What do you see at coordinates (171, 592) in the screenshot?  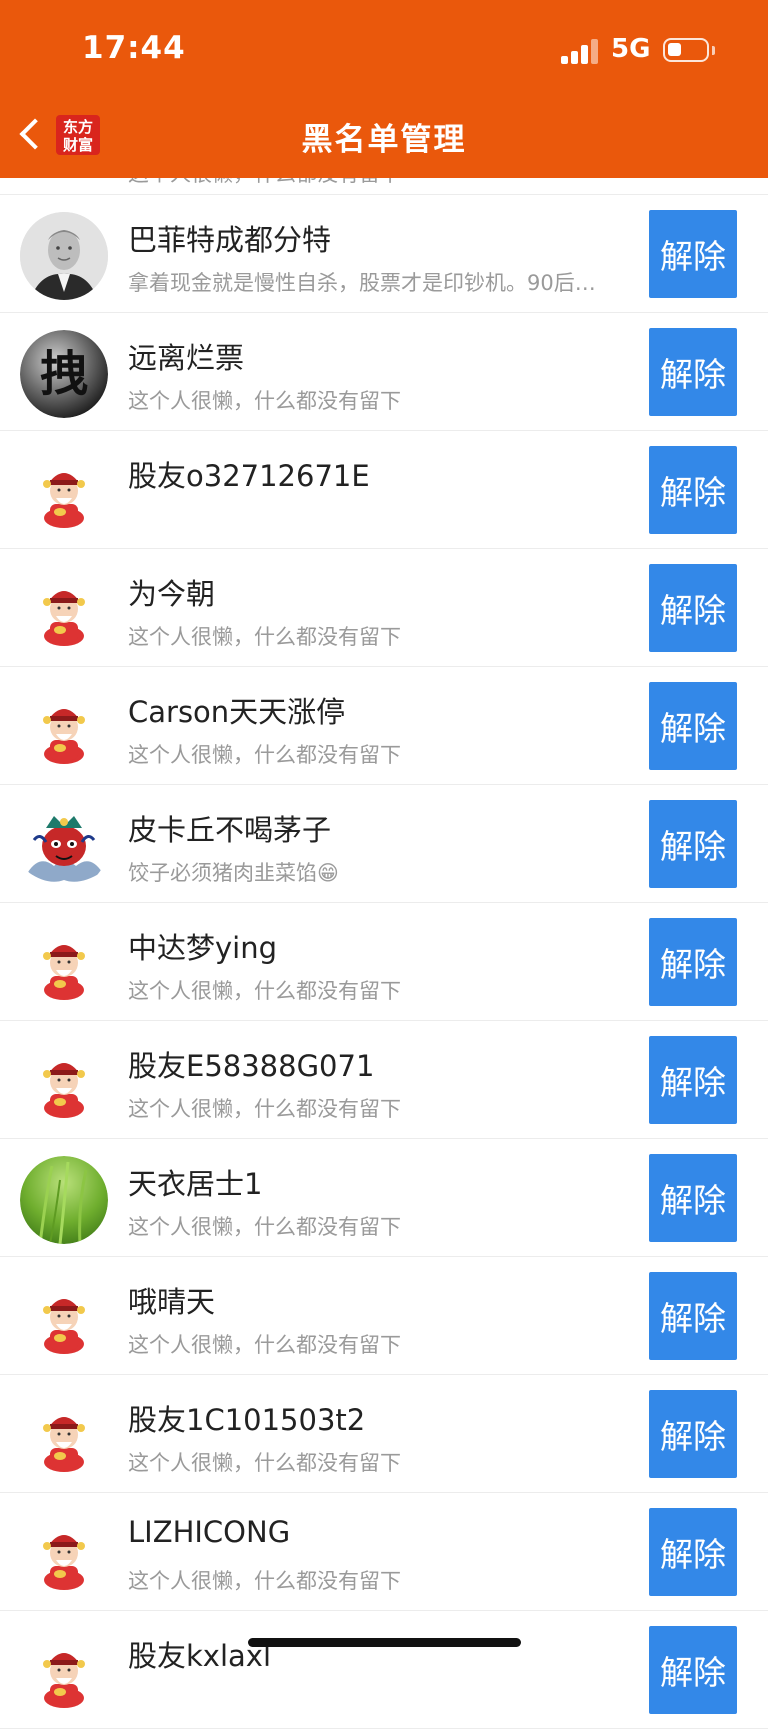 I see `user-name: 为今朝` at bounding box center [171, 592].